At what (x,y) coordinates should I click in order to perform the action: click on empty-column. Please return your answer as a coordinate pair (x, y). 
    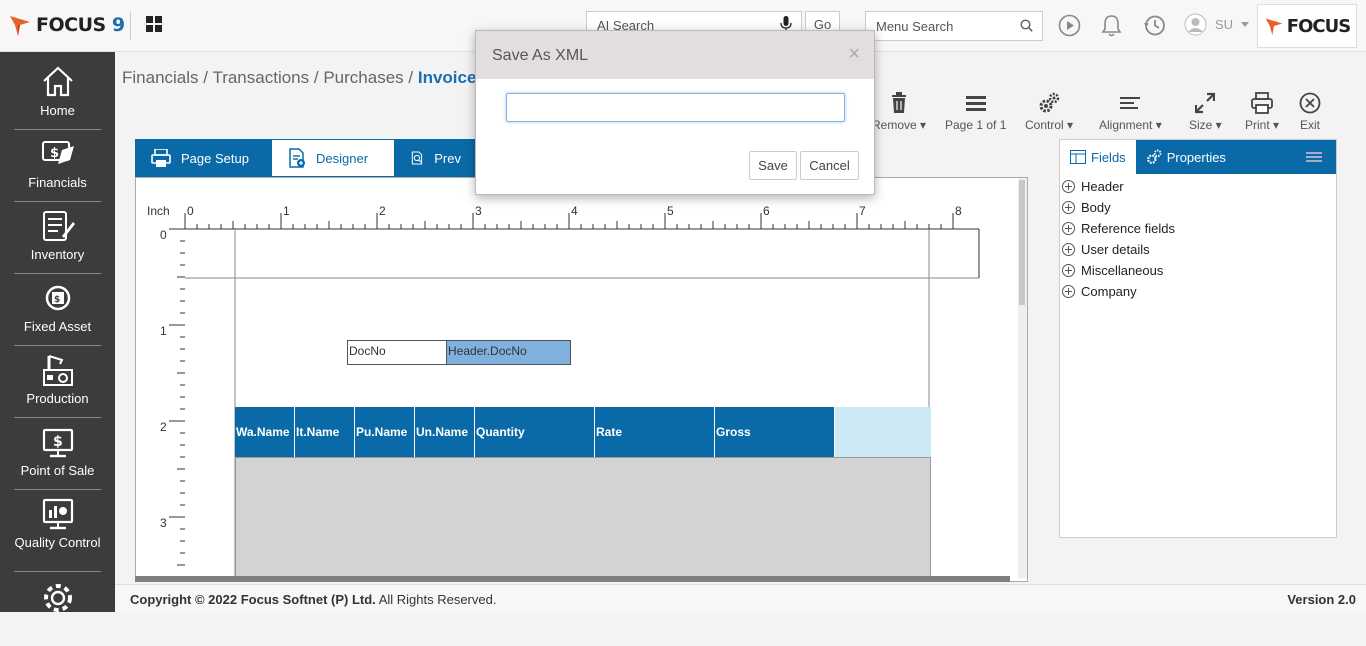
    Looking at the image, I should click on (883, 432).